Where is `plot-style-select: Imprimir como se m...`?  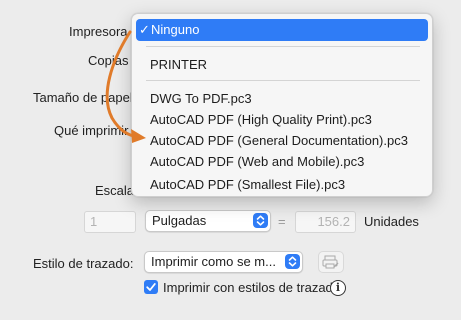
plot-style-select: Imprimir como se m... is located at coordinates (223, 262).